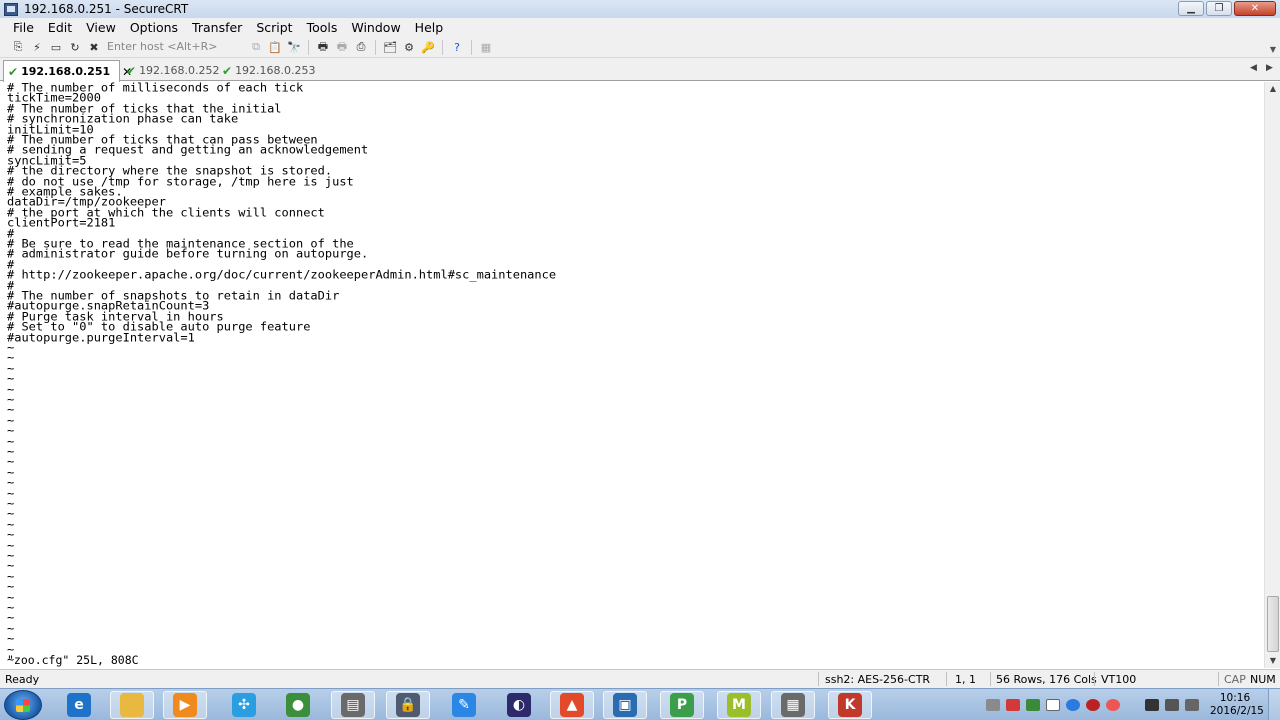 The width and height of the screenshot is (1280, 720). Describe the element at coordinates (1253, 68) in the screenshot. I see `tab-scroll-left-icon: ◀` at that location.